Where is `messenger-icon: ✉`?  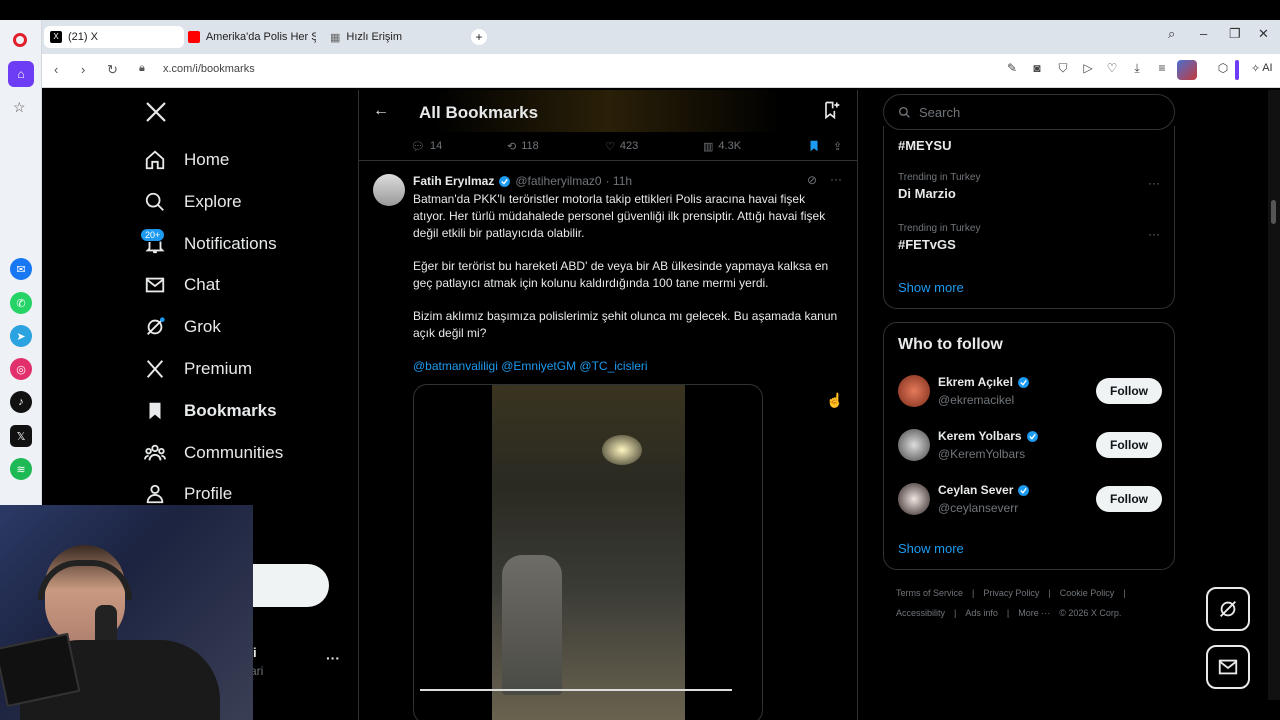
messenger-icon: ✉ is located at coordinates (21, 269).